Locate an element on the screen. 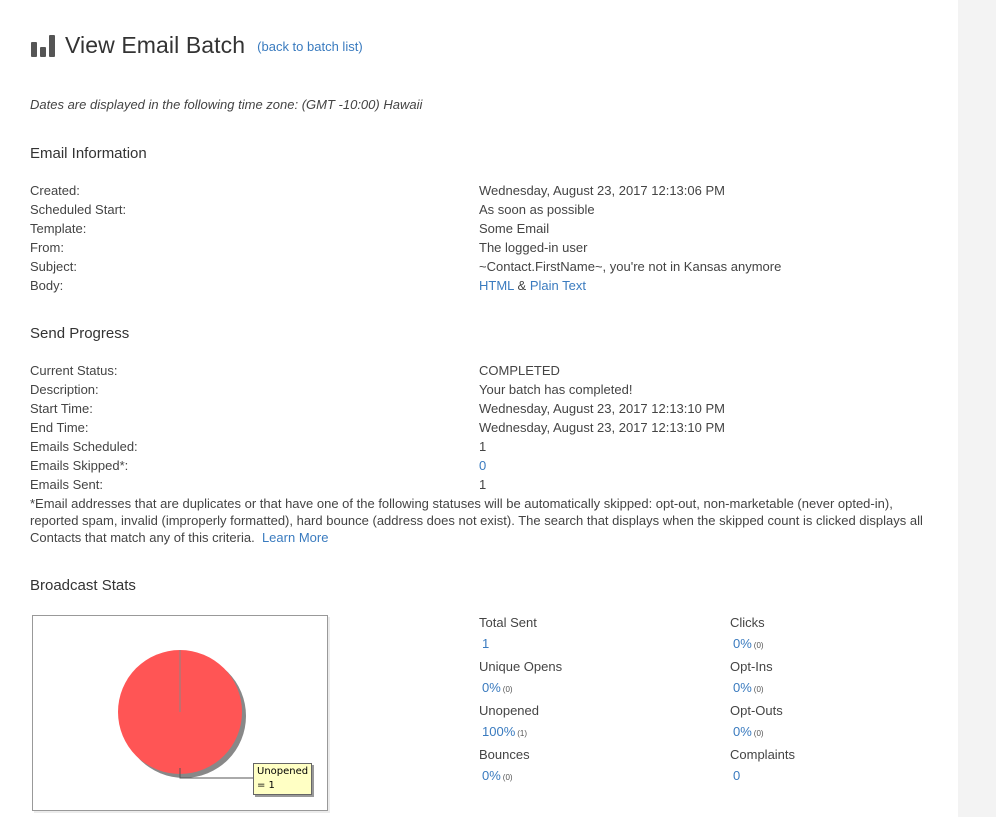  complaints-link: 0 is located at coordinates (736, 775).